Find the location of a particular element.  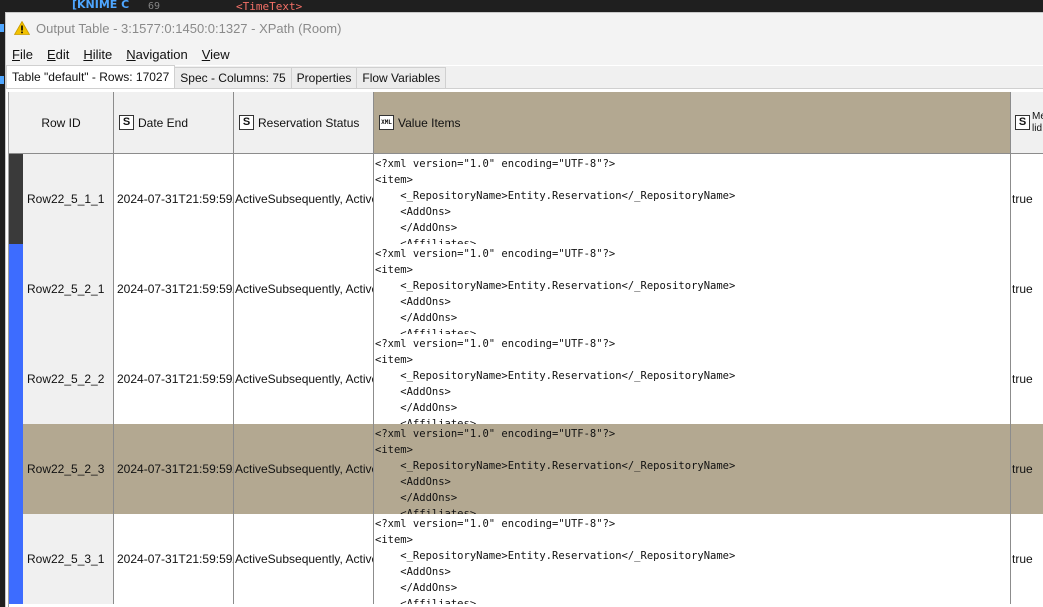

column-header-label: Row ID is located at coordinates (61, 122).